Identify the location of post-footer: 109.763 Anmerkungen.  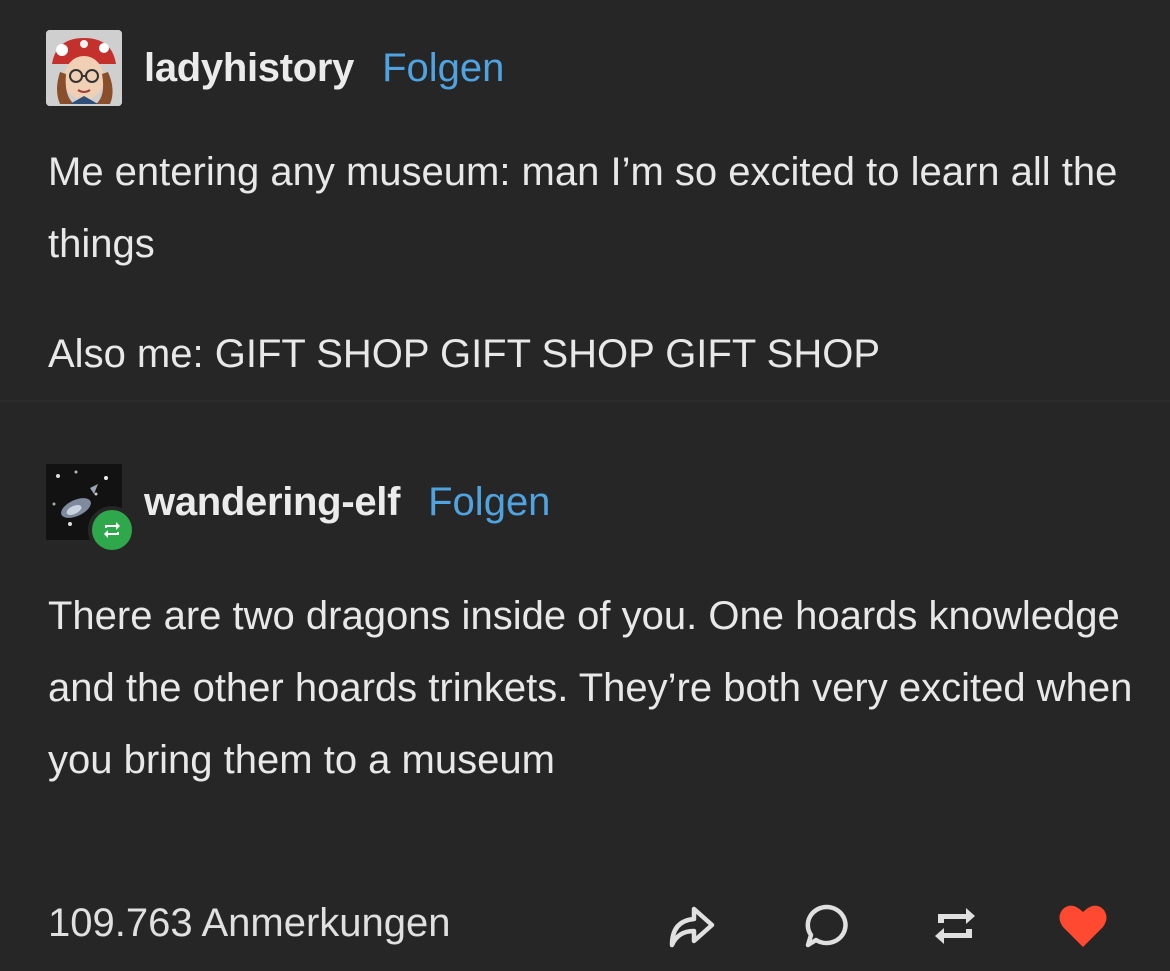
(585, 924).